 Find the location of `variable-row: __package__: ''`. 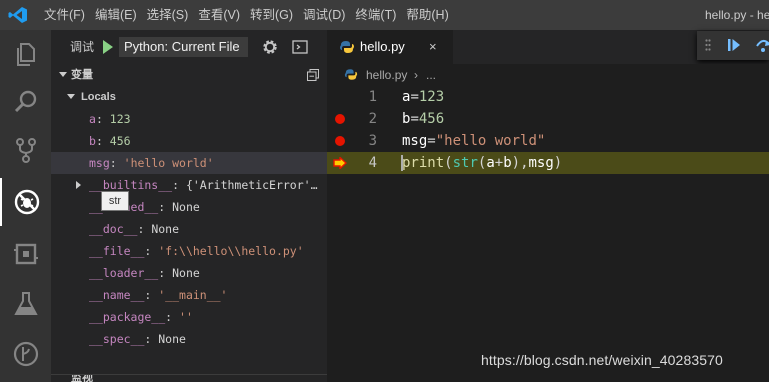

variable-row: __package__: '' is located at coordinates (189, 317).